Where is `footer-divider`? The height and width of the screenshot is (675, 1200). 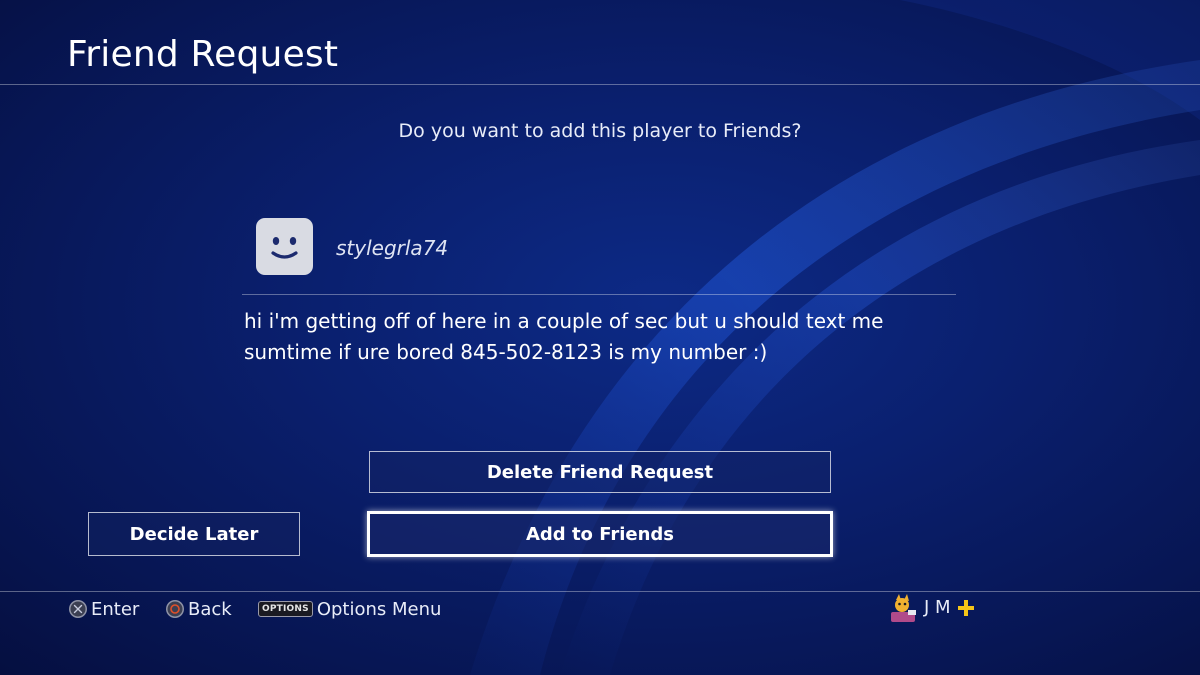 footer-divider is located at coordinates (600, 591).